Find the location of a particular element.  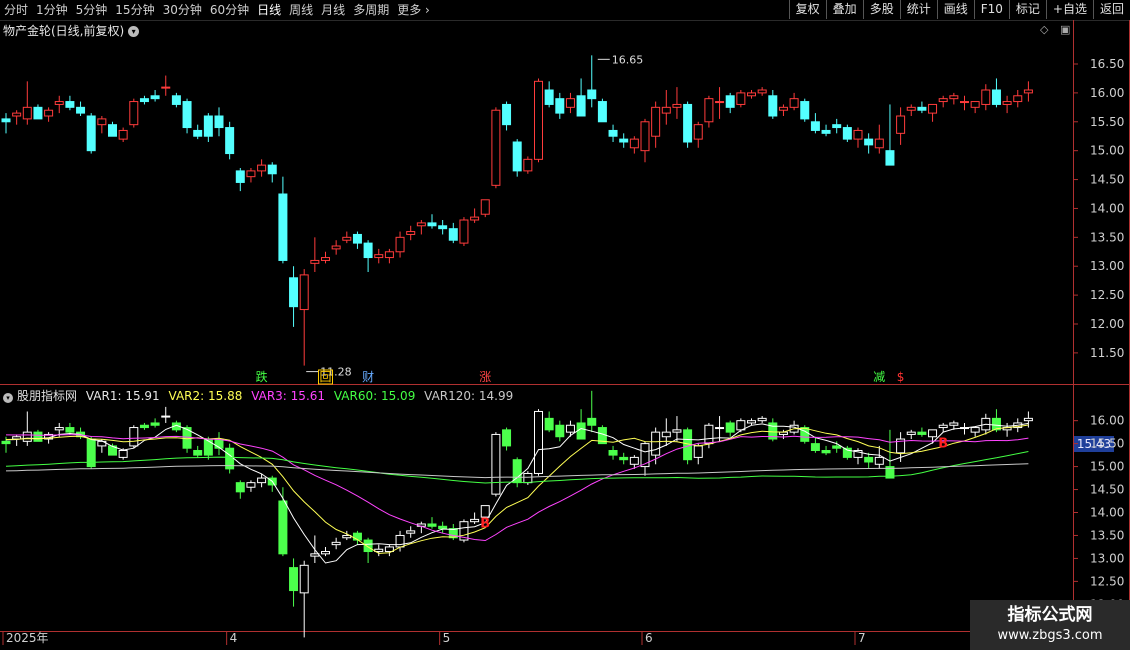

indicator-axis-label: 14.50 is located at coordinates (1107, 490).